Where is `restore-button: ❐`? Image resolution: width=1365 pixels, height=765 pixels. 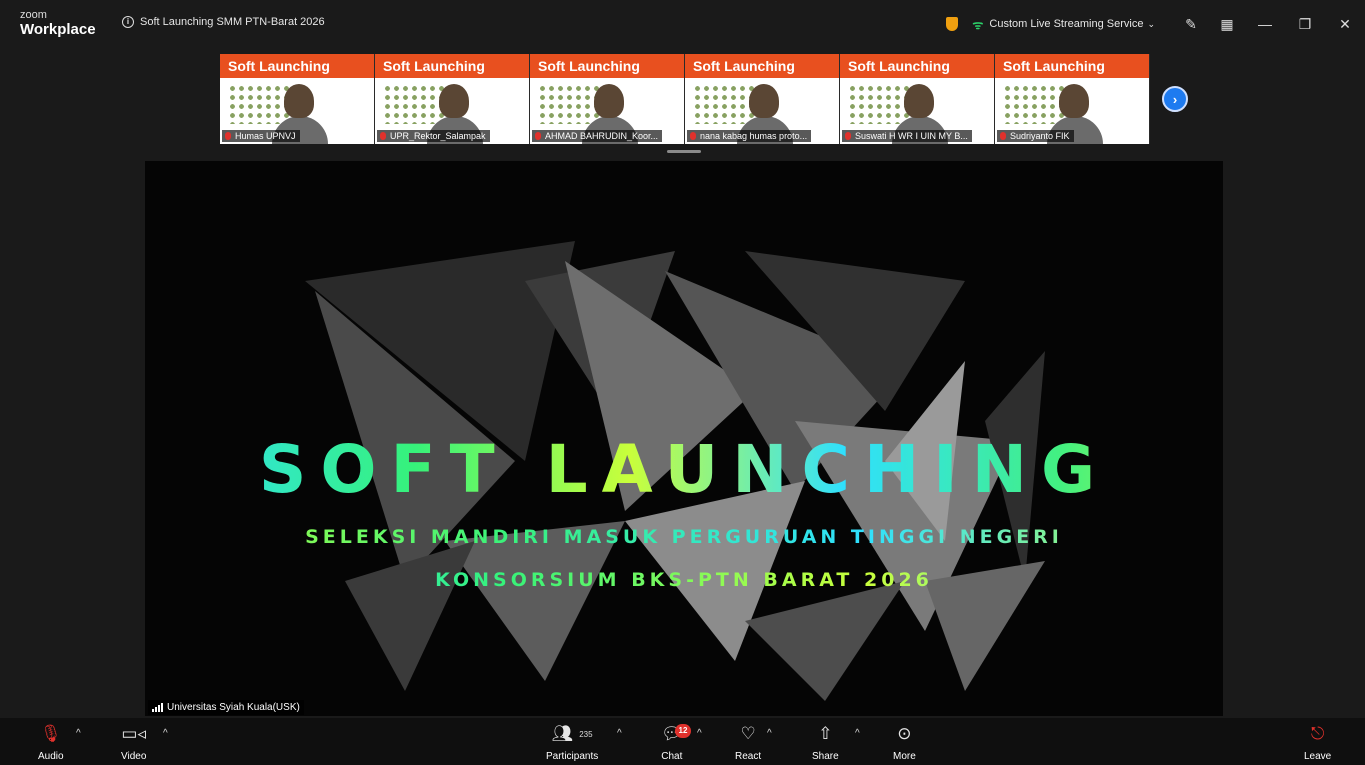
restore-button: ❐ is located at coordinates (1305, 24).